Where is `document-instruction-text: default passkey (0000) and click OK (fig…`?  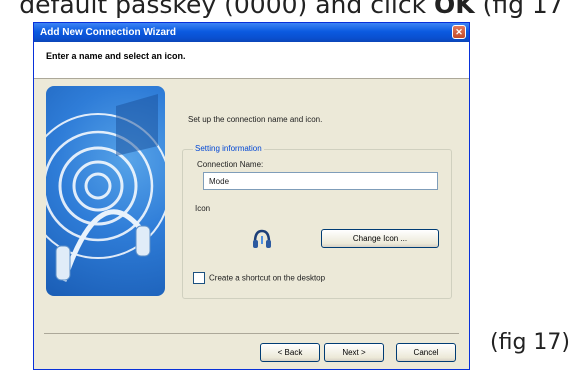 document-instruction-text: default passkey (0000) and click OK (fig… is located at coordinates (291, 9).